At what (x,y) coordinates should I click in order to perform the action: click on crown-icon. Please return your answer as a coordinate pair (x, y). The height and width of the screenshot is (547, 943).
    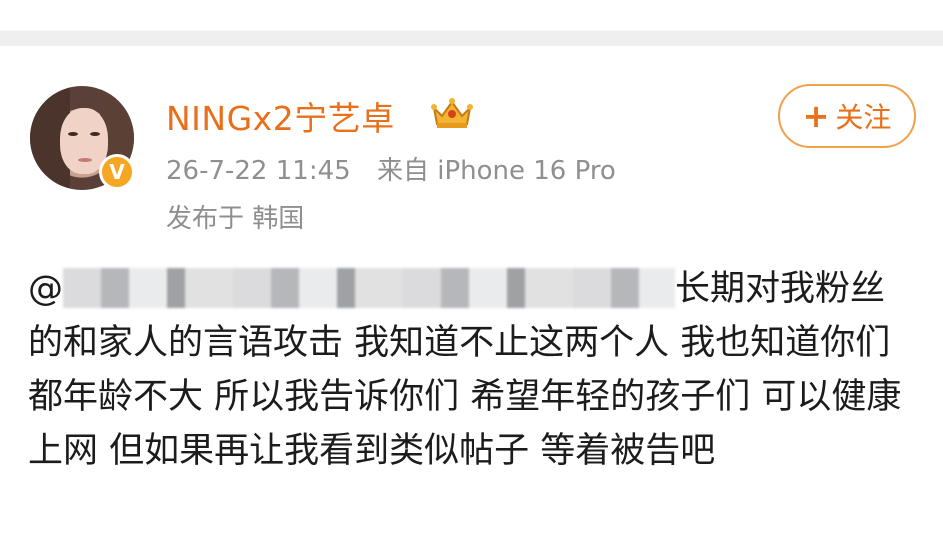
    Looking at the image, I should click on (452, 113).